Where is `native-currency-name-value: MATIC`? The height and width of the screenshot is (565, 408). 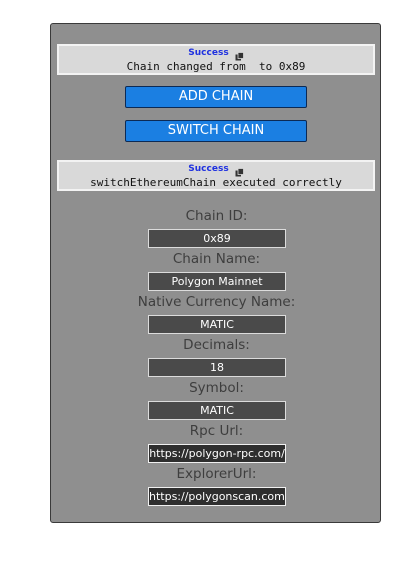
native-currency-name-value: MATIC is located at coordinates (217, 324).